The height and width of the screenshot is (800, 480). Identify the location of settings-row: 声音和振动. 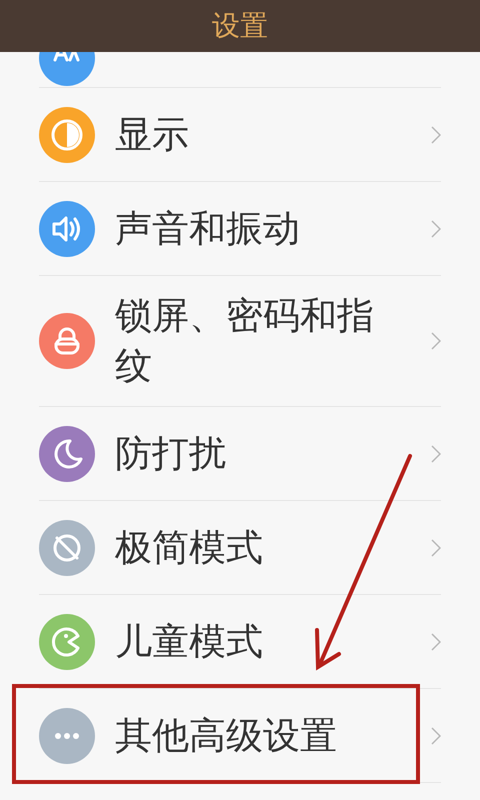
(240, 229).